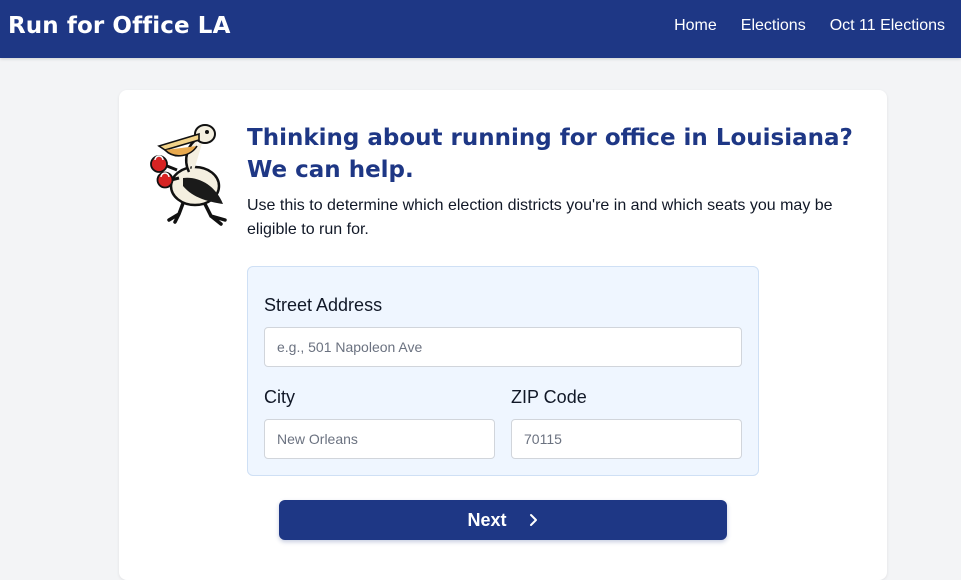 The height and width of the screenshot is (580, 961). Describe the element at coordinates (626, 439) in the screenshot. I see `zip-code-input` at that location.